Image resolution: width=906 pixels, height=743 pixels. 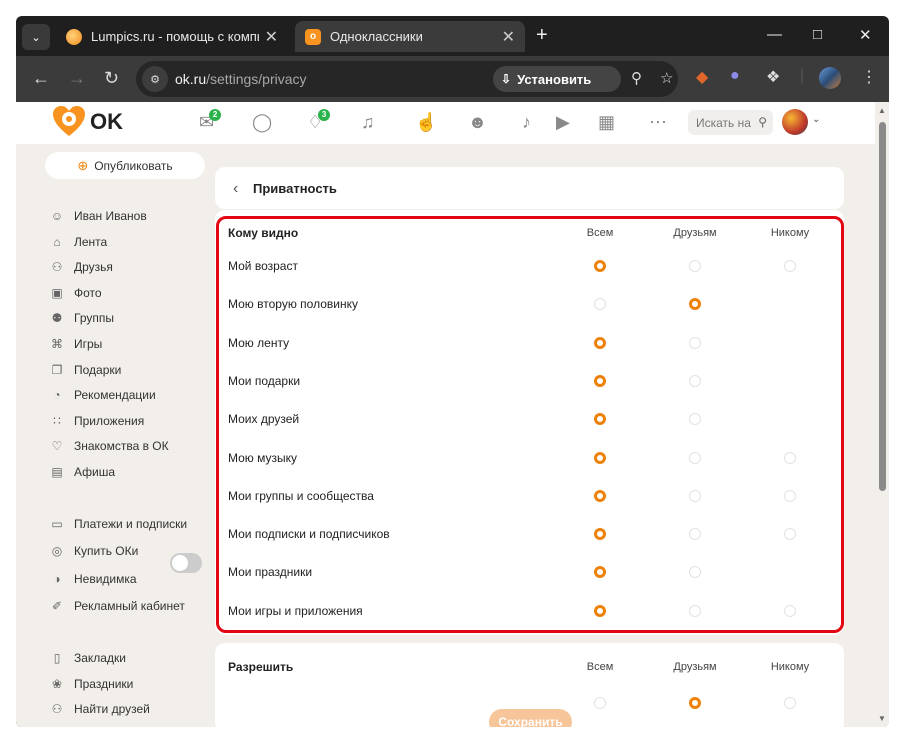 I want to click on sidebar-item: ▣ Фото, so click(x=75, y=293).